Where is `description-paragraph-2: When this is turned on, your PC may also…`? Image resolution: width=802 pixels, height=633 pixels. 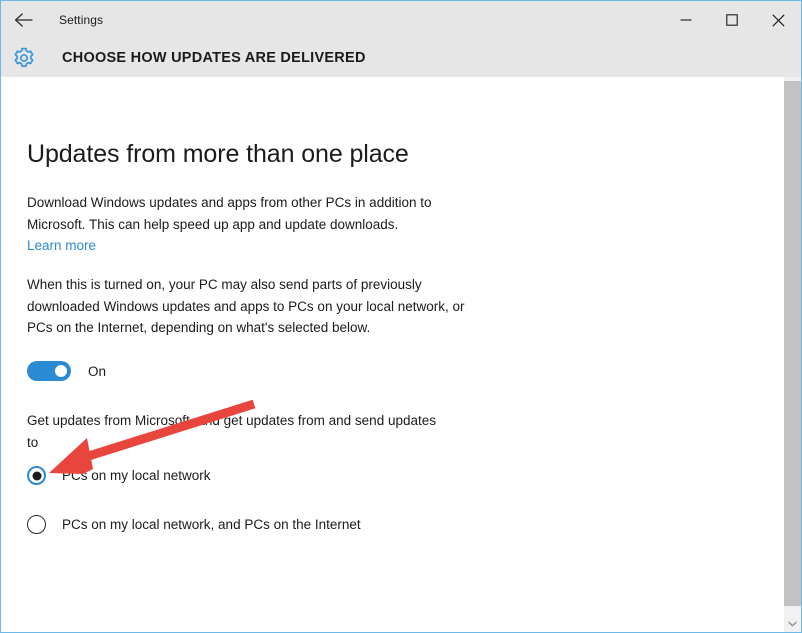 description-paragraph-2: When this is turned on, your PC may also… is located at coordinates (246, 306).